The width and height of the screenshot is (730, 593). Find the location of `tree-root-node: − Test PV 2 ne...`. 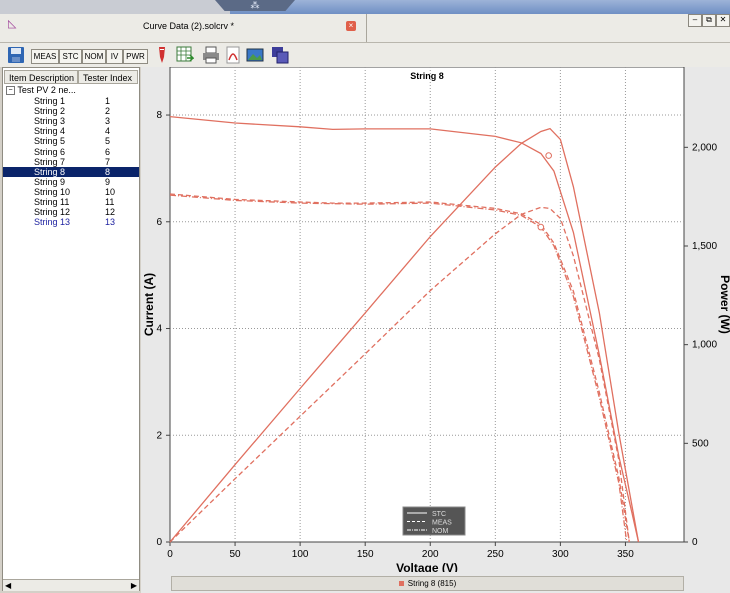

tree-root-node: − Test PV 2 ne... is located at coordinates (41, 90).